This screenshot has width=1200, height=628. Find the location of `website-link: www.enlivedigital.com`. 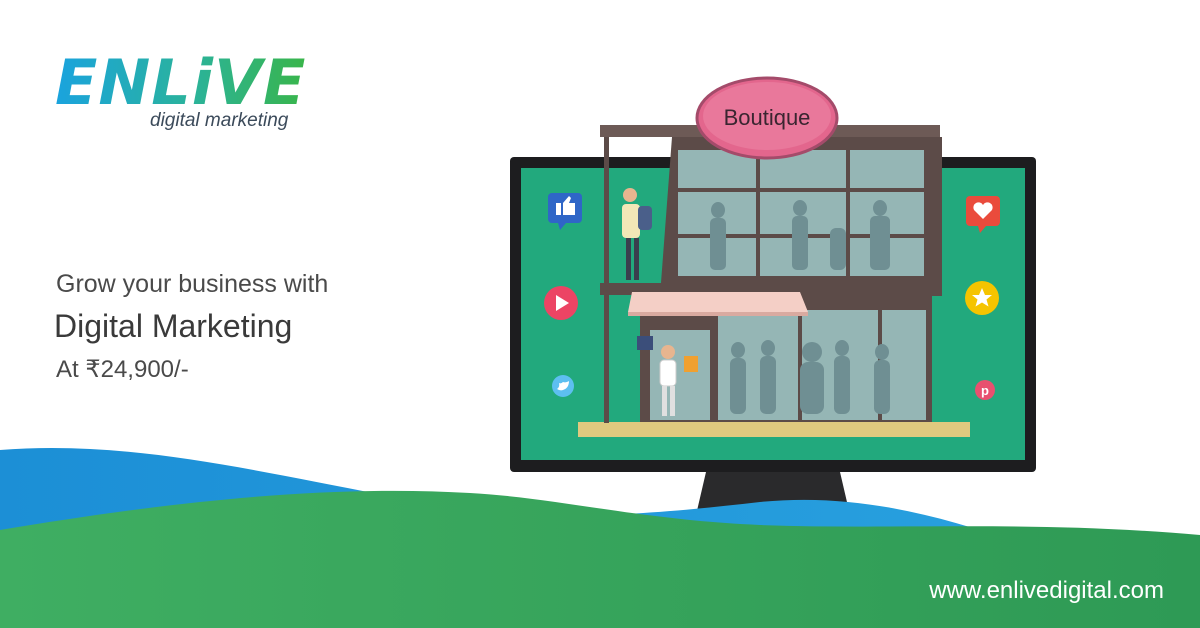

website-link: www.enlivedigital.com is located at coordinates (1046, 591).